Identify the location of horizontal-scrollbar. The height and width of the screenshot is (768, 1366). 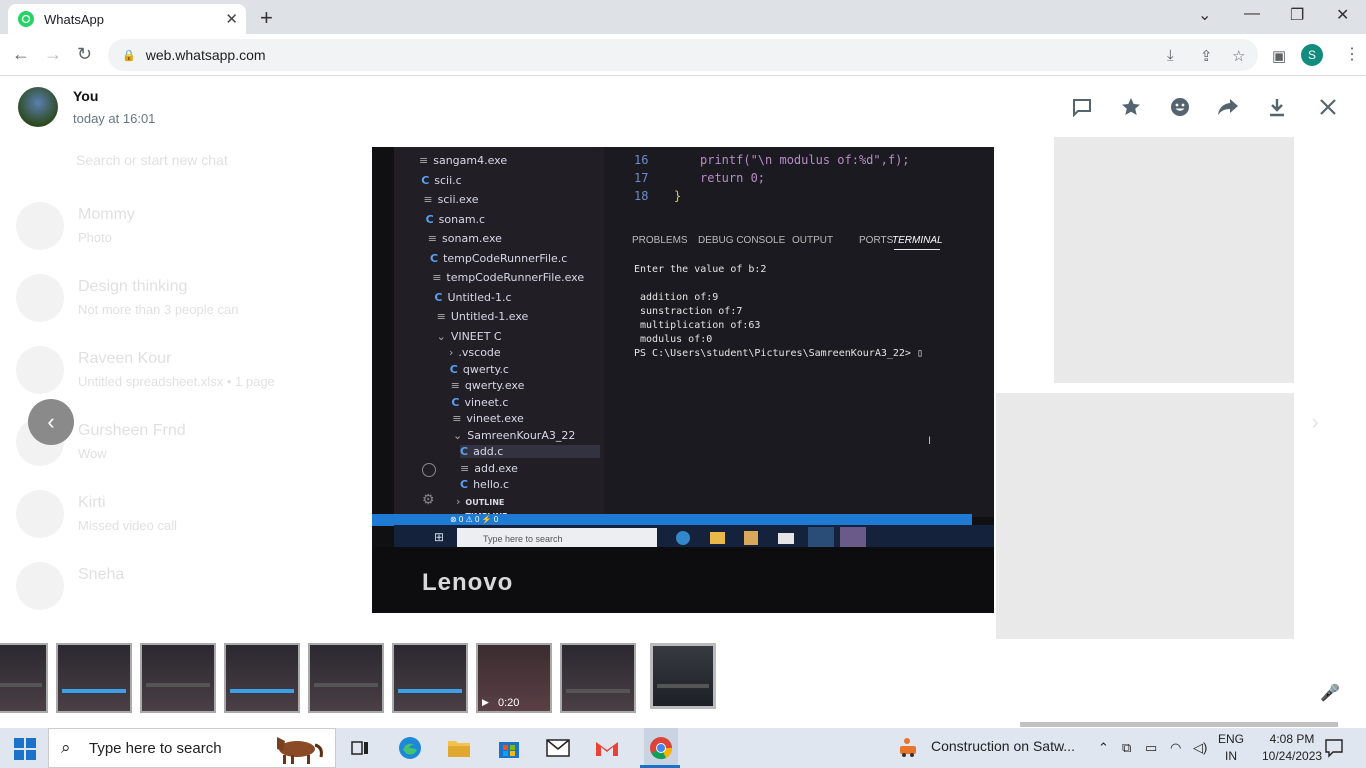
(1179, 724).